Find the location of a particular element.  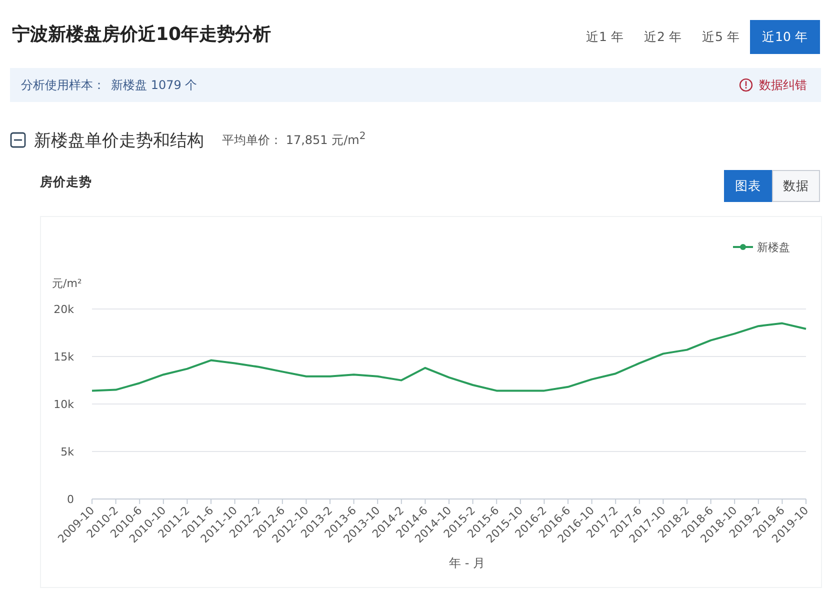

y-axis-label: 元/m² is located at coordinates (67, 283).